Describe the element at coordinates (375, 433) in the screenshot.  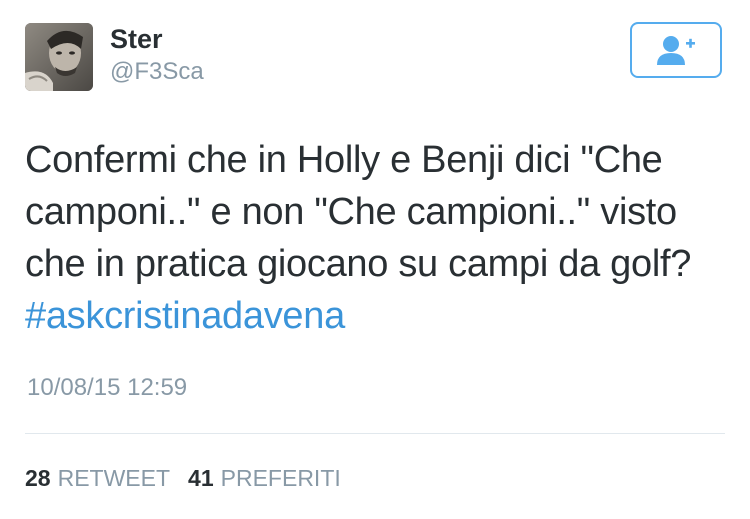
I see `divider` at that location.